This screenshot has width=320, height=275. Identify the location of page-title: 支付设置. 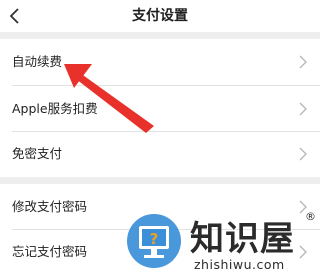
(160, 16).